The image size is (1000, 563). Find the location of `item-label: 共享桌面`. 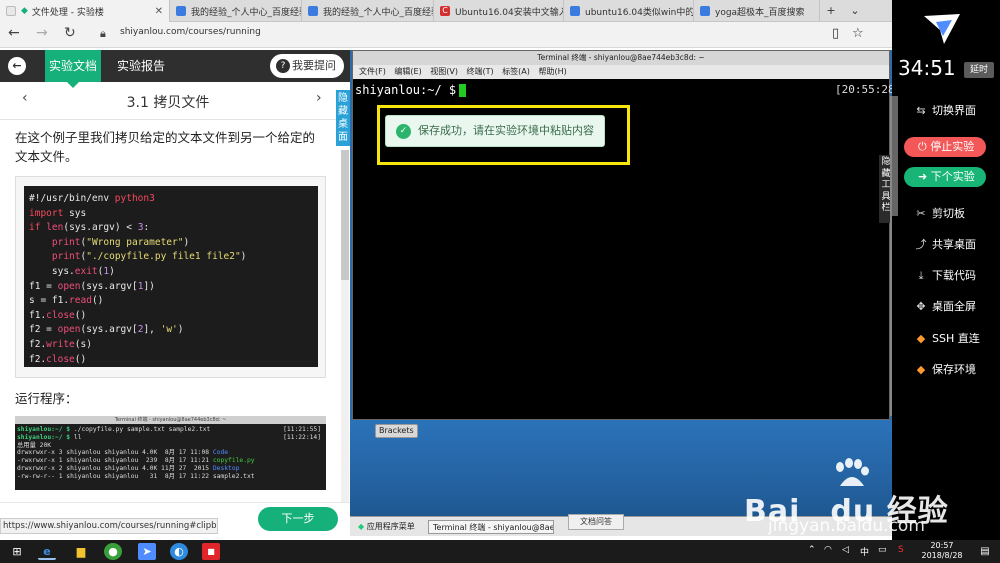

item-label: 共享桌面 is located at coordinates (954, 244).